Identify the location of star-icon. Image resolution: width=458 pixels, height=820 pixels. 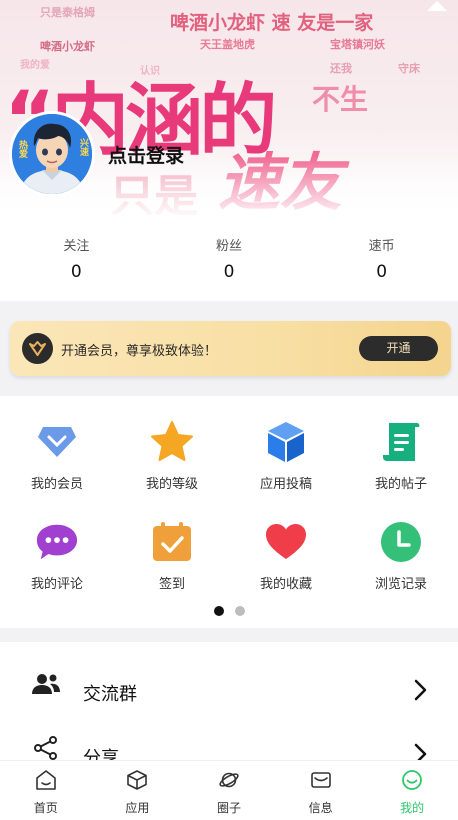
(172, 442).